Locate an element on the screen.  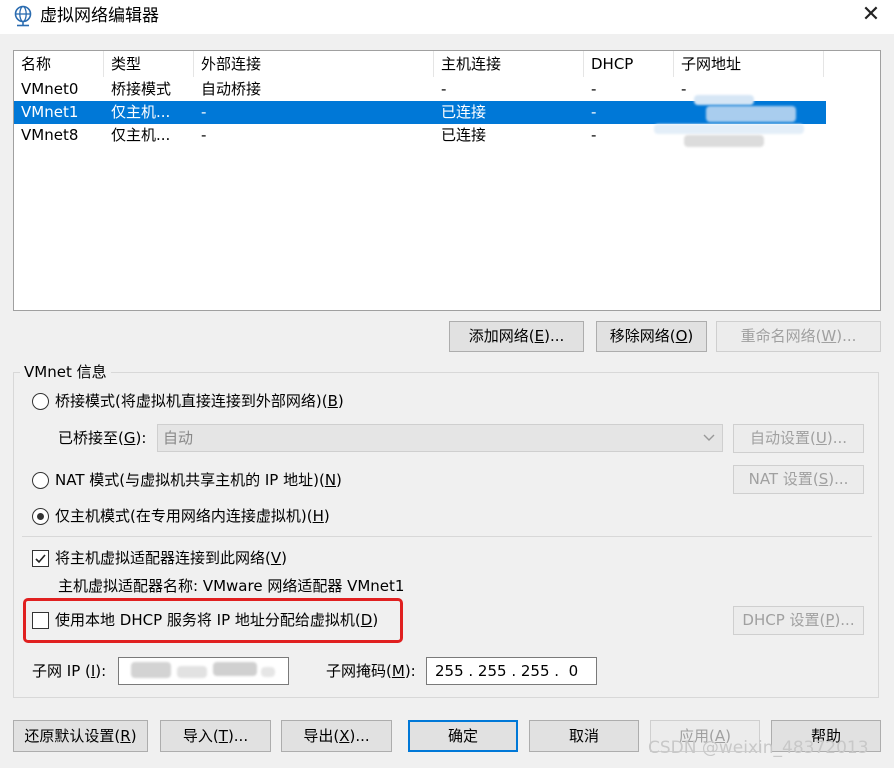
bridged-to-select: 自动 is located at coordinates (440, 438).